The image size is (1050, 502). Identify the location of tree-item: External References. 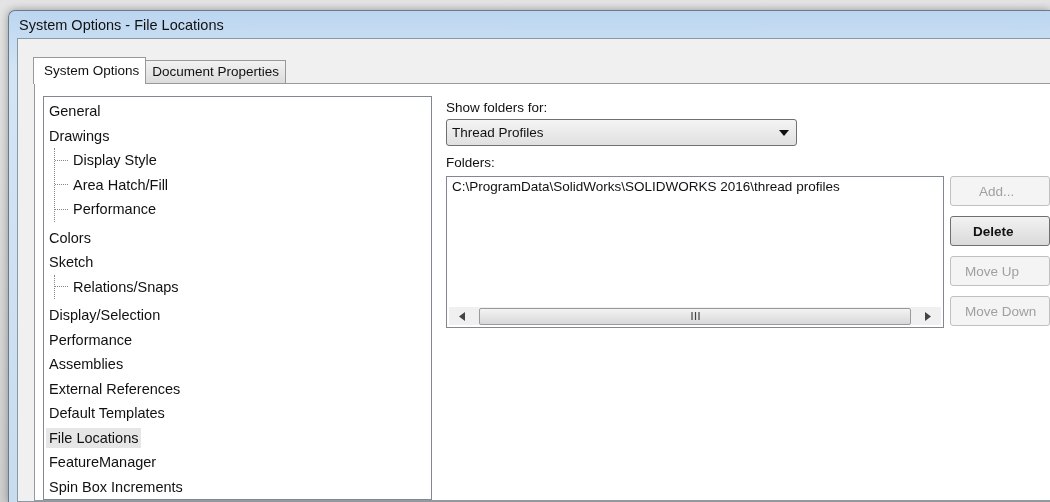
(115, 388).